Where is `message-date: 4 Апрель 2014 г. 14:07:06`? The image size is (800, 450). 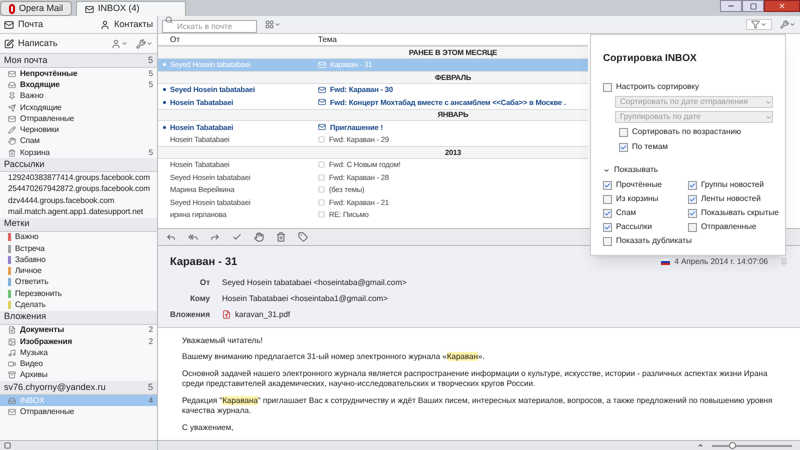
message-date: 4 Апрель 2014 г. 14:07:06 is located at coordinates (721, 262).